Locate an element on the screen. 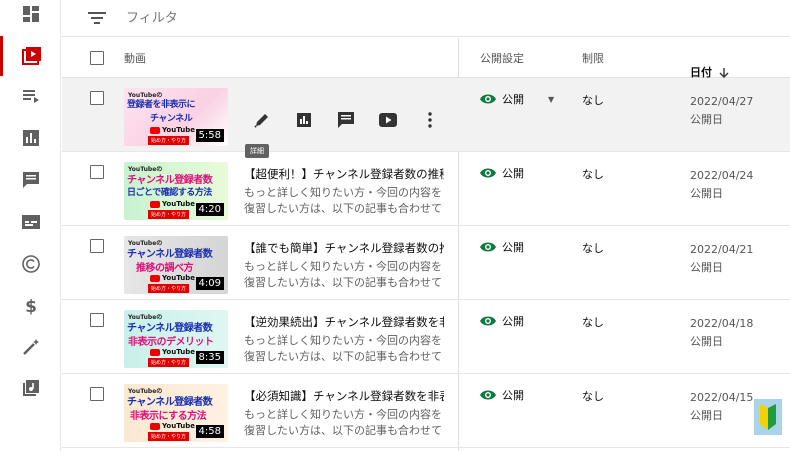 This screenshot has height=451, width=790. header-visibility: 公開設定 is located at coordinates (502, 58).